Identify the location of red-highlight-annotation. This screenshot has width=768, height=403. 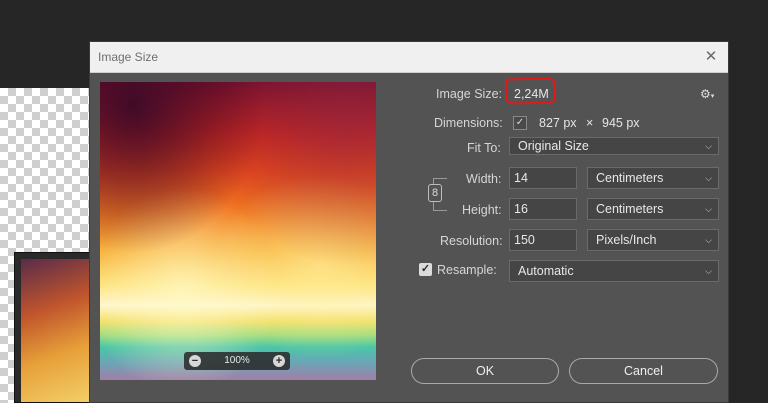
(530, 91).